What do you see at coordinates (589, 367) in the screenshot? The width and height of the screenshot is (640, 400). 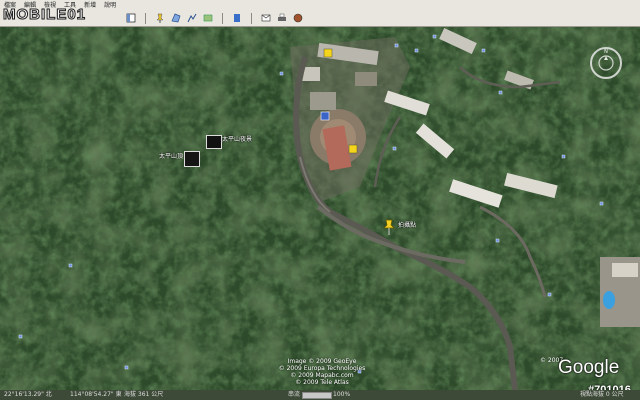 I see `google-logo: Google` at bounding box center [589, 367].